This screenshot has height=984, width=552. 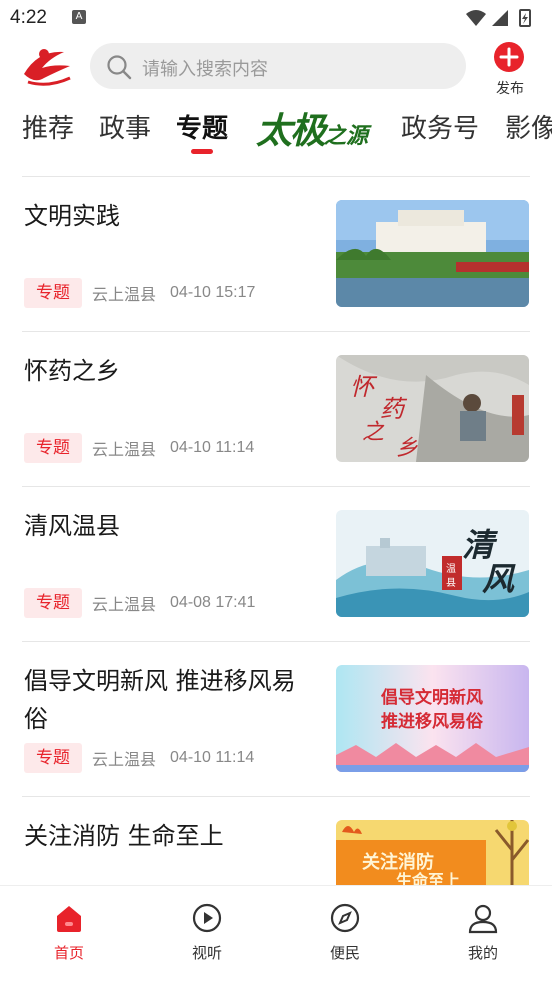 What do you see at coordinates (482, 953) in the screenshot?
I see `nav-mine-label: 我的` at bounding box center [482, 953].